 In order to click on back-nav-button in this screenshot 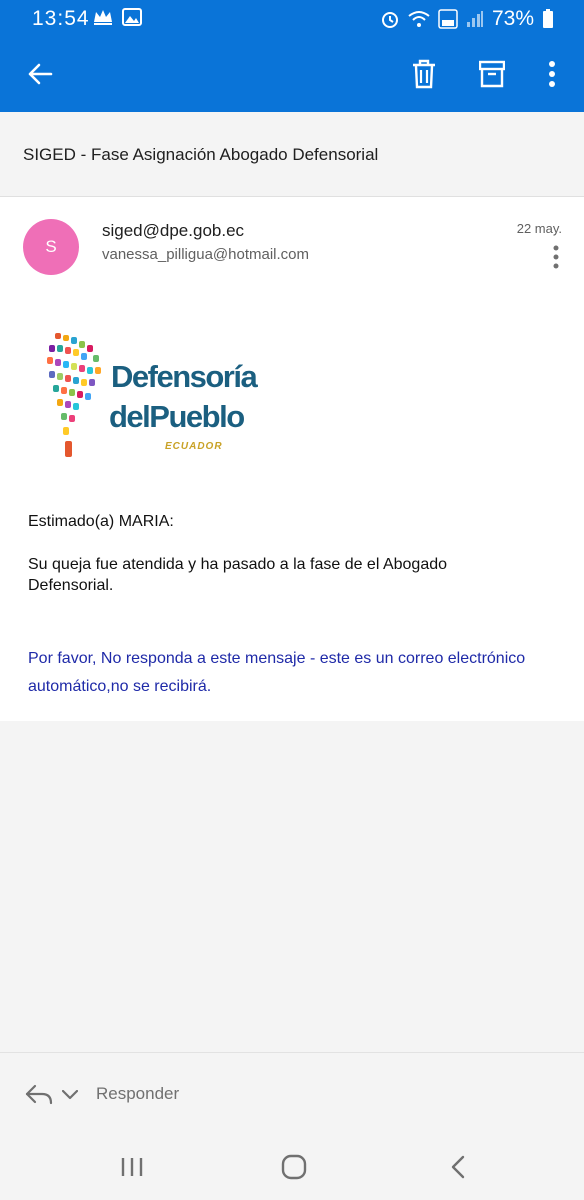, I will do `click(458, 1167)`.